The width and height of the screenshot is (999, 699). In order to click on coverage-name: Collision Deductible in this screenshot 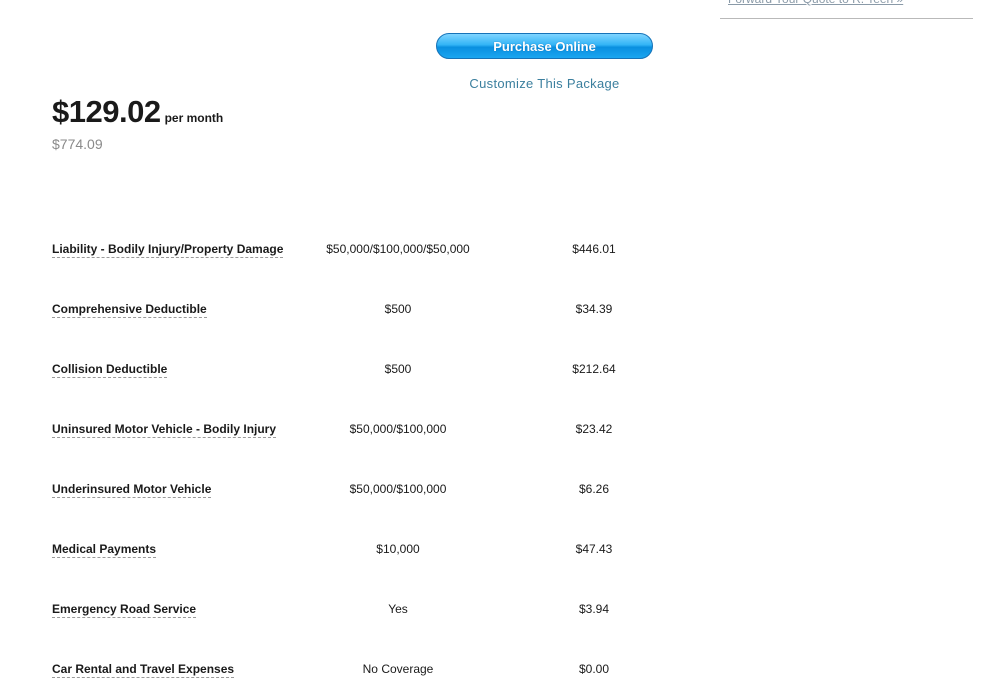, I will do `click(110, 370)`.